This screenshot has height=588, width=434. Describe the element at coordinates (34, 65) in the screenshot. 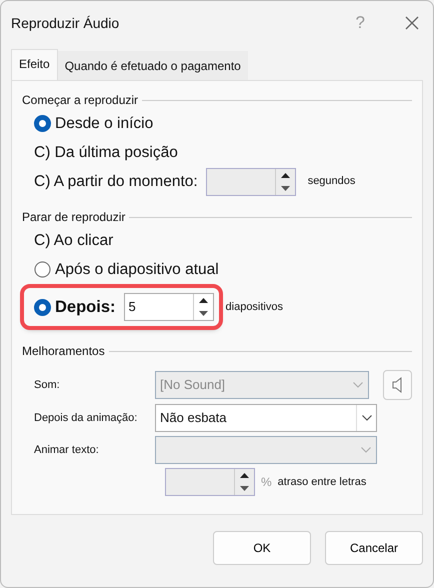

I see `tab: Efeito` at that location.